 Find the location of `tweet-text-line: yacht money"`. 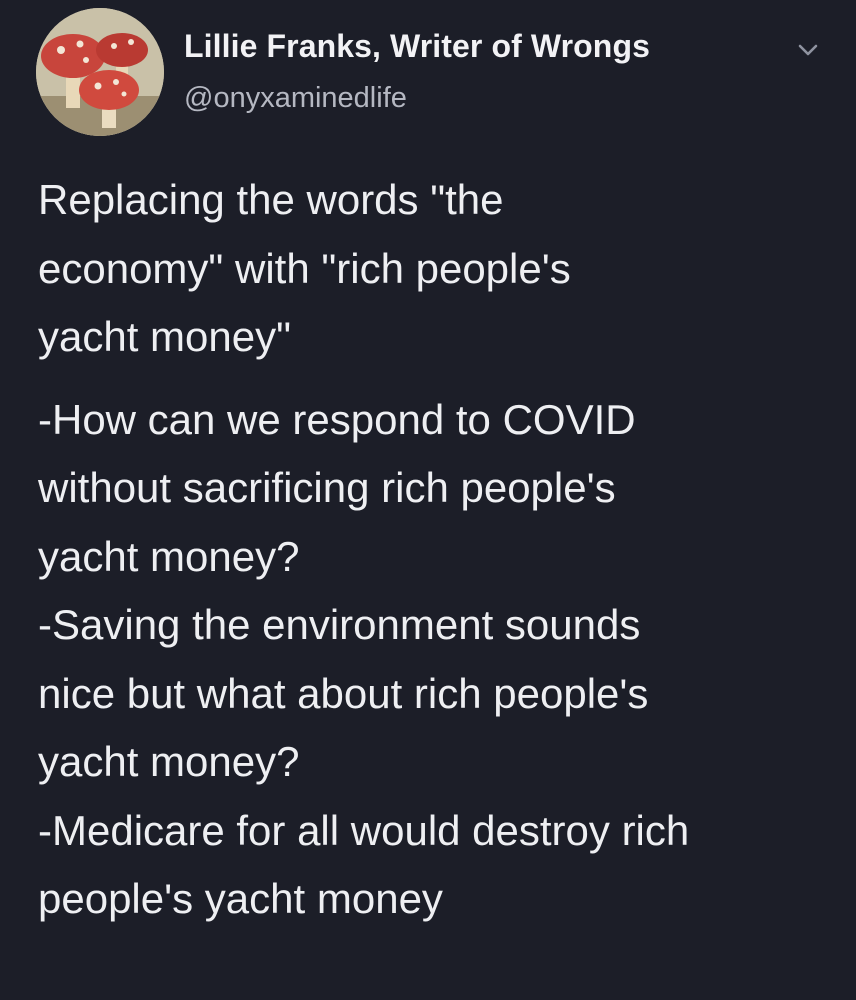

tweet-text-line: yacht money" is located at coordinates (165, 336).